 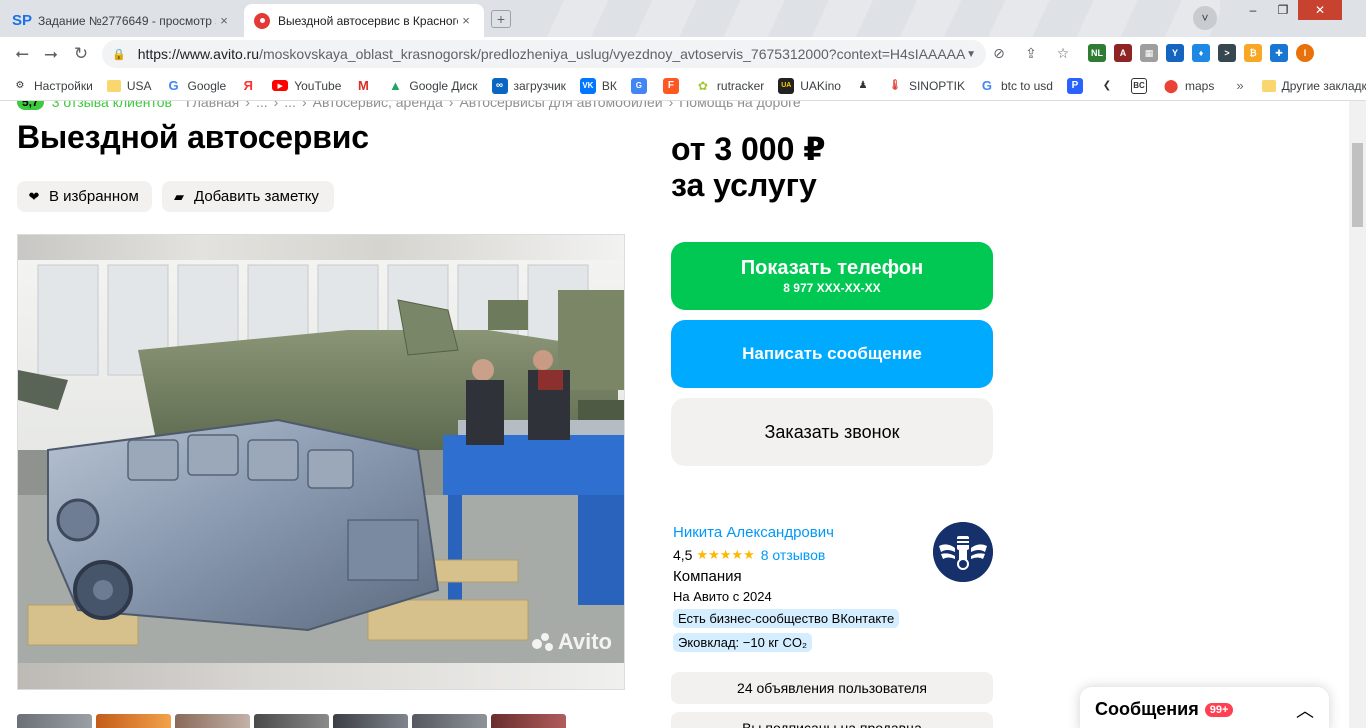 I want to click on extension-icon: А, so click(x=1123, y=53).